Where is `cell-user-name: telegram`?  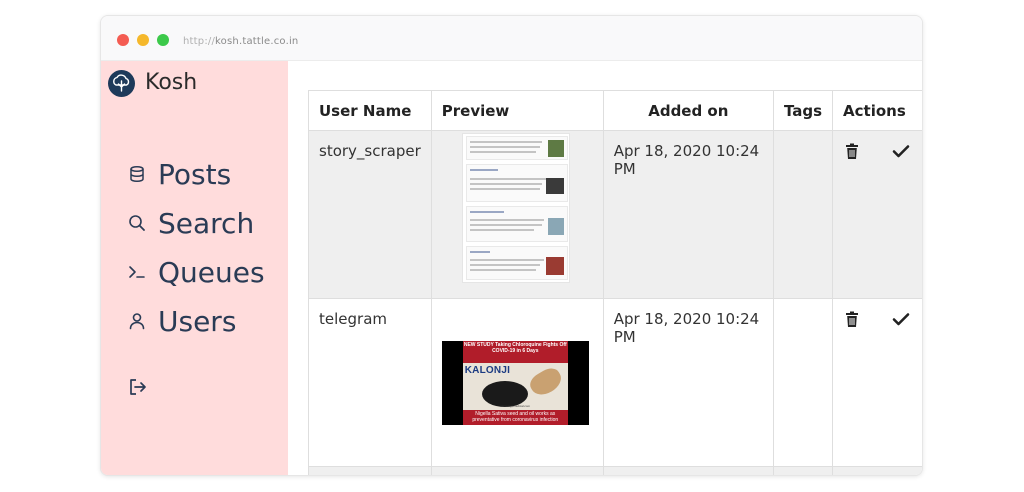 cell-user-name: telegram is located at coordinates (370, 382).